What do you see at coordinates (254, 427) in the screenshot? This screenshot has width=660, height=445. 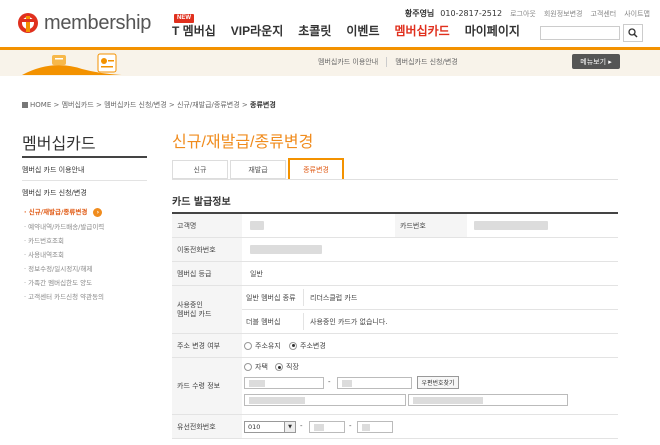 I see `area-code-value: 010` at bounding box center [254, 427].